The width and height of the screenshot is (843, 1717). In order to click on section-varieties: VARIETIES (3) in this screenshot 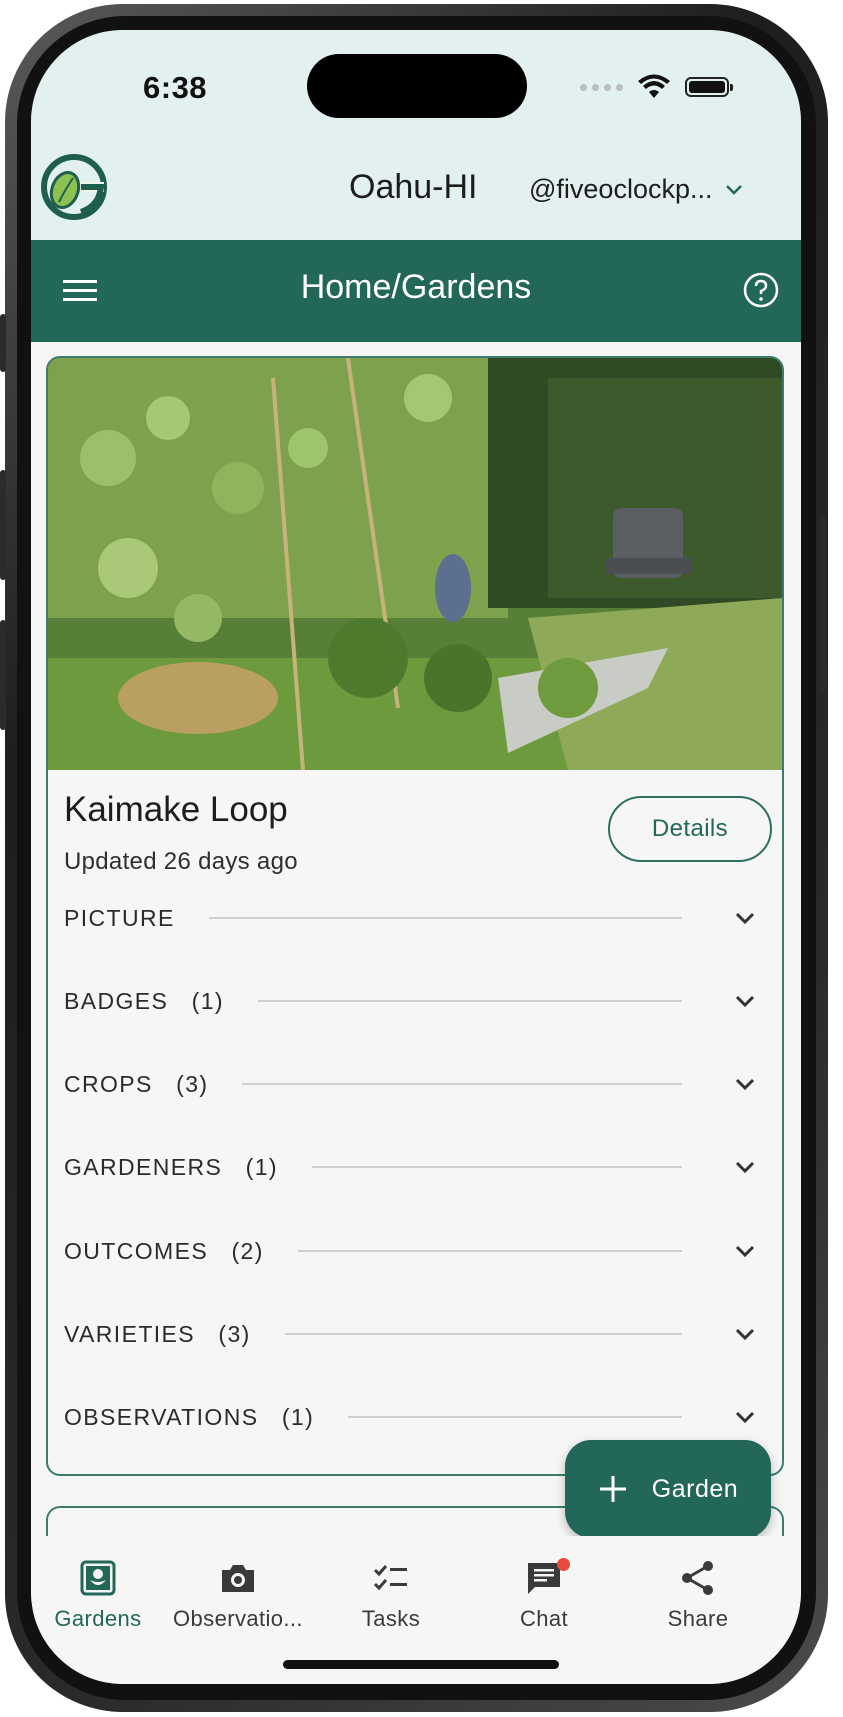, I will do `click(414, 1334)`.